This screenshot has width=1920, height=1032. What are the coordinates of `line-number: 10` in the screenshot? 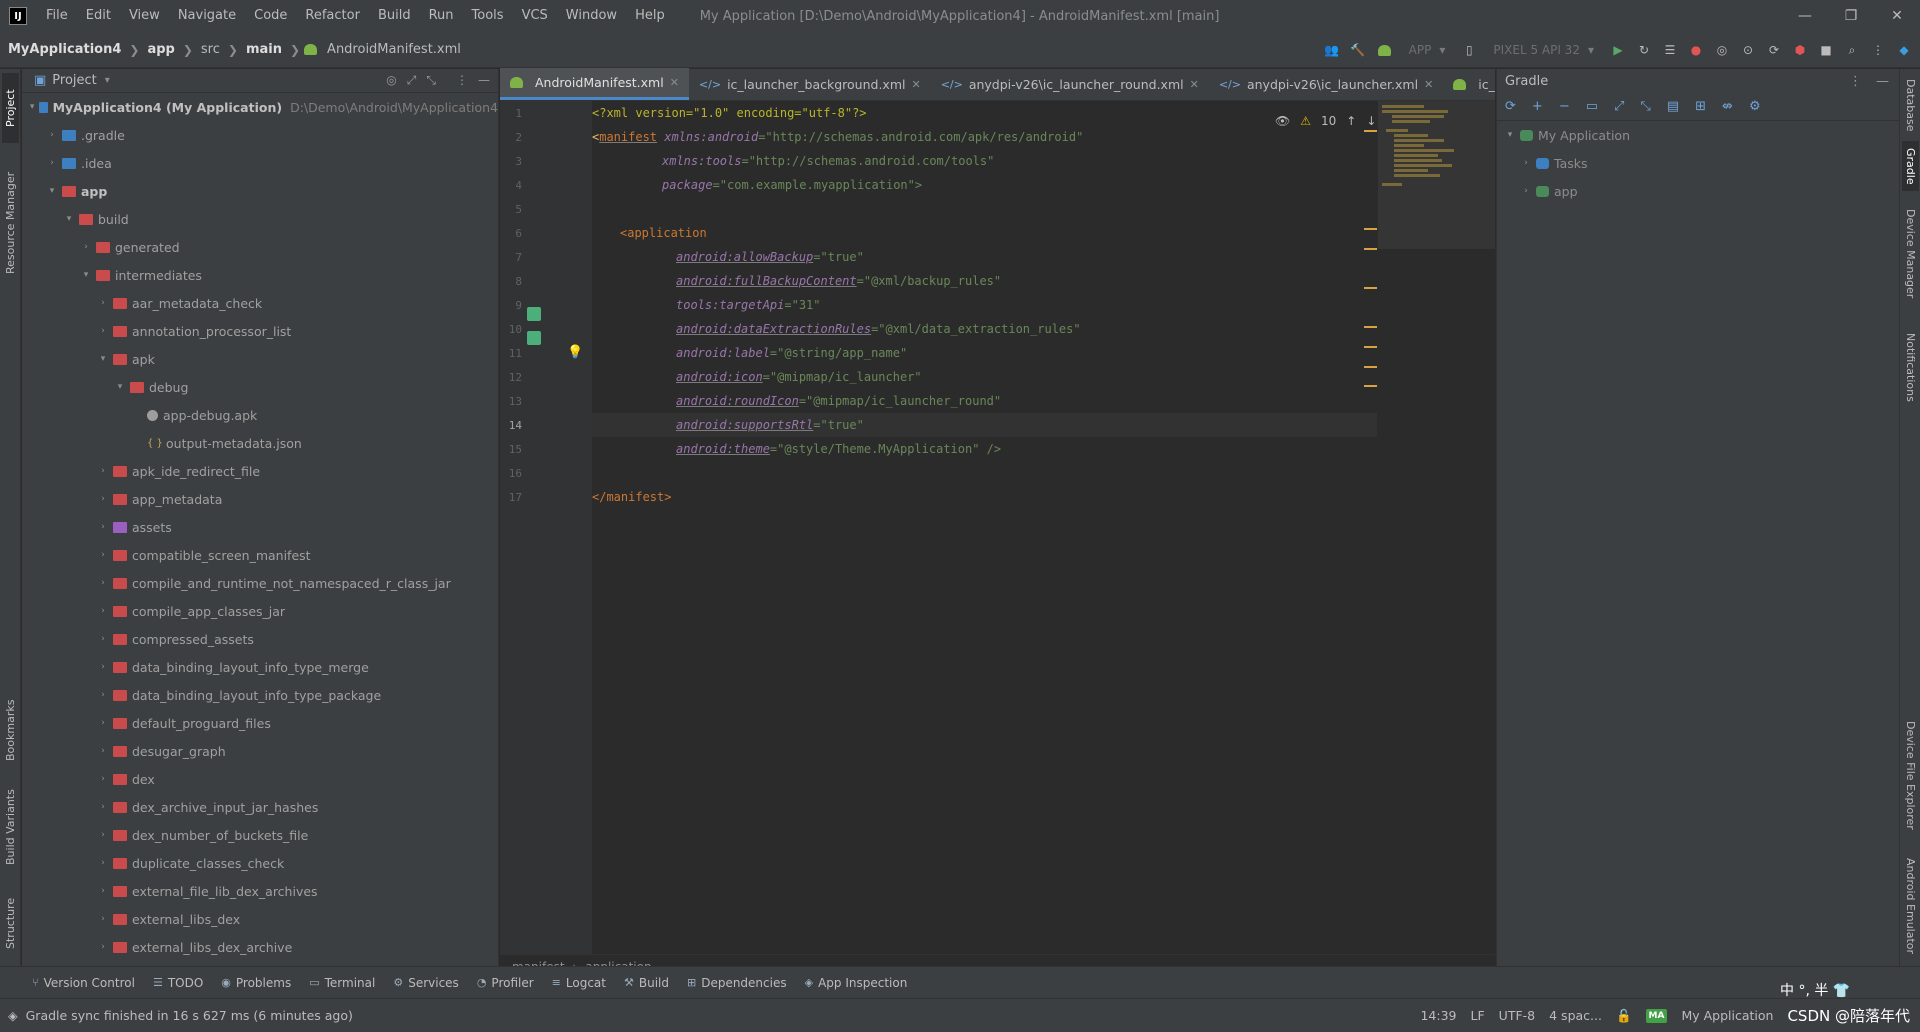 It's located at (511, 329).